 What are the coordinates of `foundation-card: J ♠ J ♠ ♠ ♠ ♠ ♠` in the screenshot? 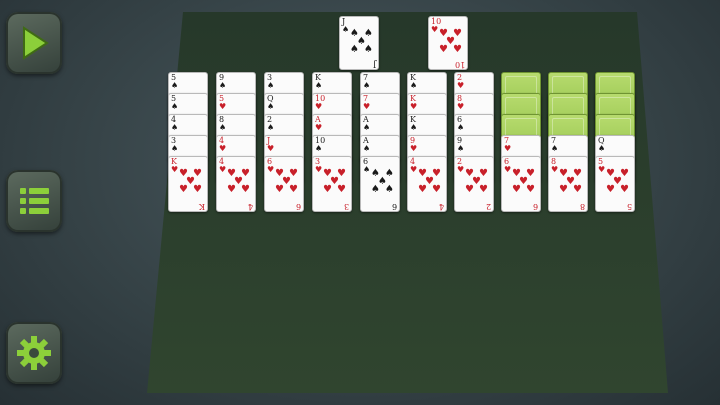 It's located at (359, 43).